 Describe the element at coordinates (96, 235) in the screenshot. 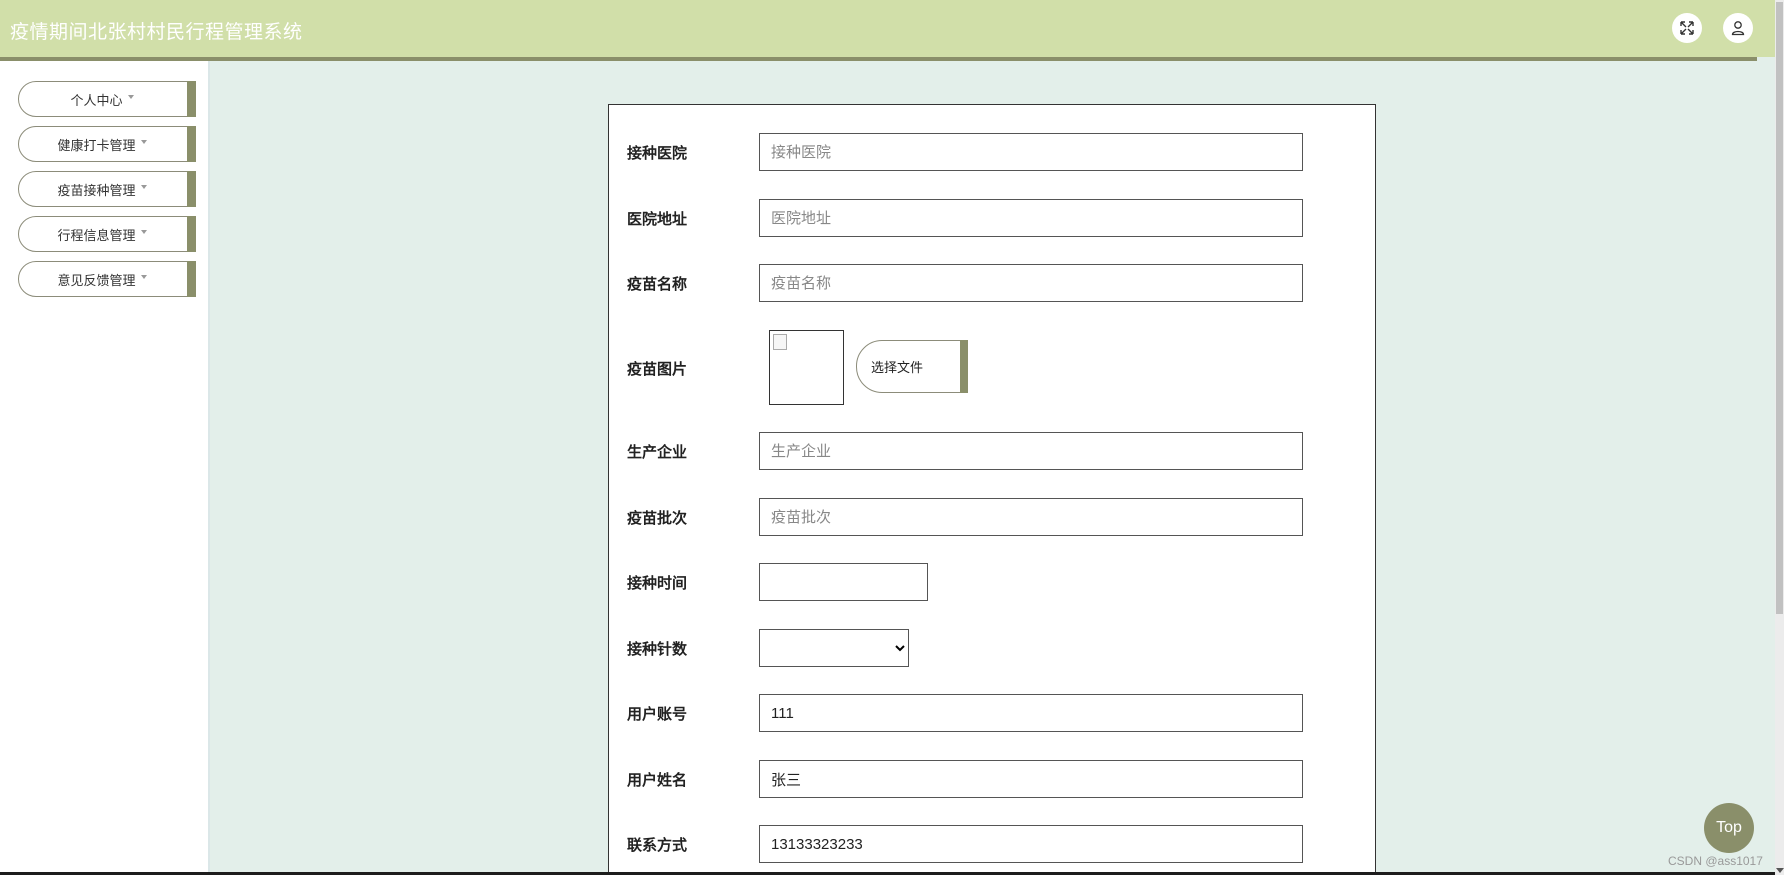

I see `sidebar-item-label: 行程信息管理` at that location.